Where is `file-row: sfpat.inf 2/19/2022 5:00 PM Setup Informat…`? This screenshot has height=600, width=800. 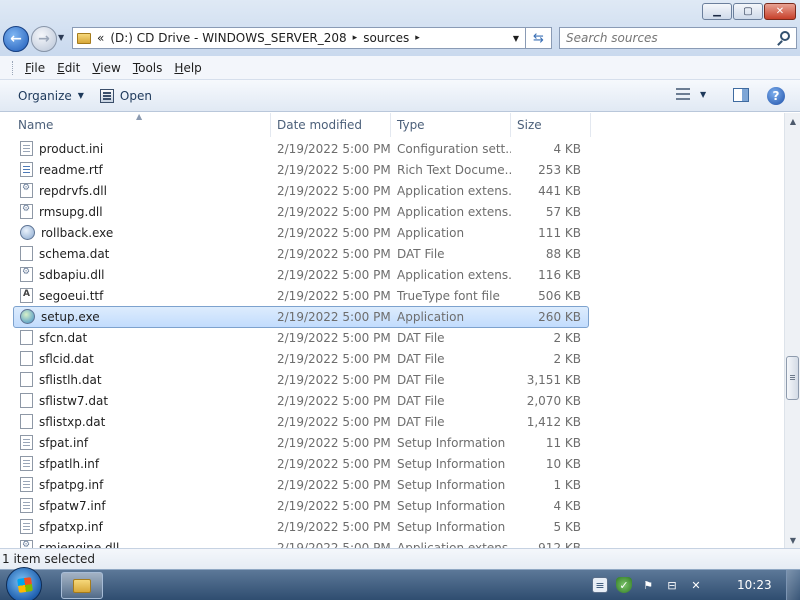 file-row: sfpat.inf 2/19/2022 5:00 PM Setup Informat… is located at coordinates (392, 442).